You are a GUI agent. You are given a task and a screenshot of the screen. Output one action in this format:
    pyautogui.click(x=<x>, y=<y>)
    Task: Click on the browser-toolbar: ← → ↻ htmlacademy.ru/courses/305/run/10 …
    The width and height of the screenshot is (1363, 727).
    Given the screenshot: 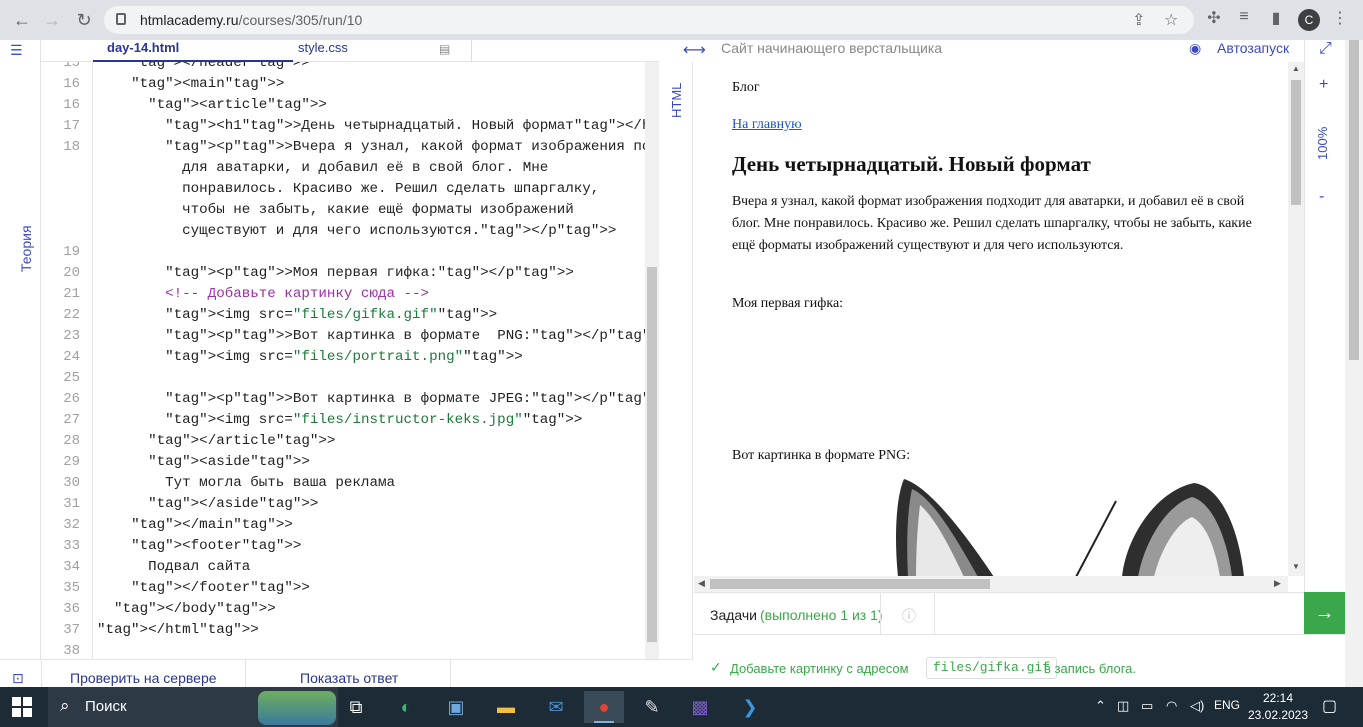 What is the action you would take?
    pyautogui.click(x=681, y=20)
    